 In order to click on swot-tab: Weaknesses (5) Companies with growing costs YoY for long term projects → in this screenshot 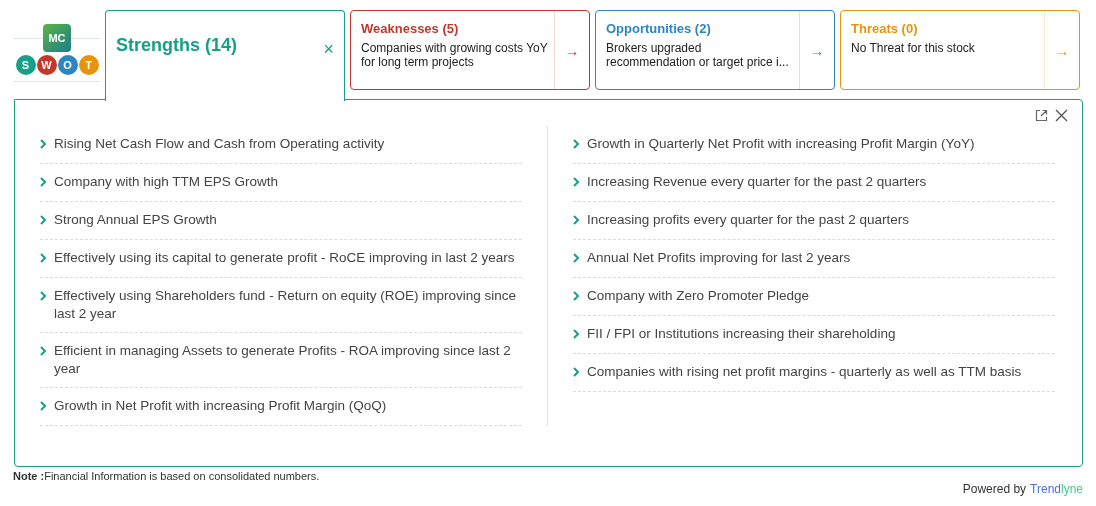, I will do `click(470, 50)`.